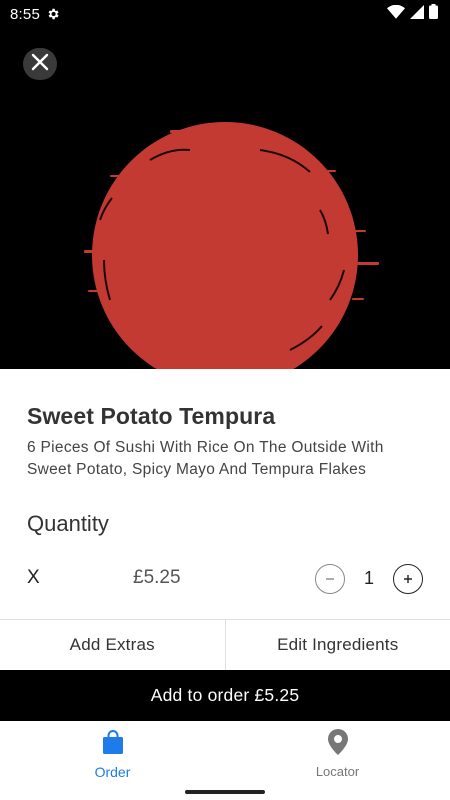 The width and height of the screenshot is (450, 800). I want to click on add-to-order-price: £5.25, so click(277, 695).